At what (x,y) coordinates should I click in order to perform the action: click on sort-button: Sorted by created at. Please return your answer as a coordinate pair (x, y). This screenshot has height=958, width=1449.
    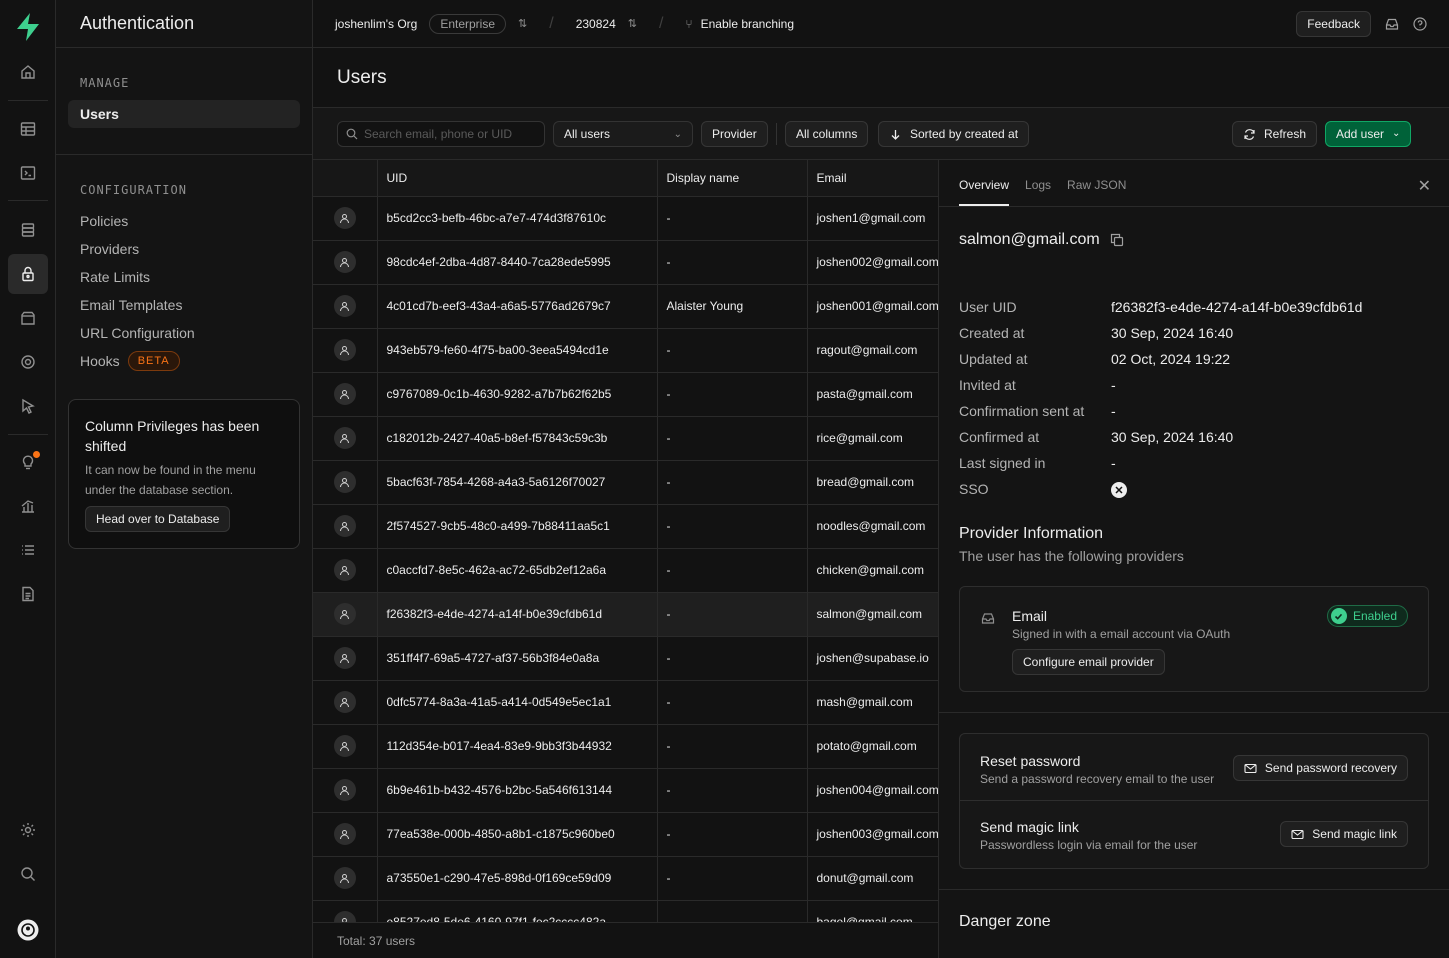
    Looking at the image, I should click on (954, 134).